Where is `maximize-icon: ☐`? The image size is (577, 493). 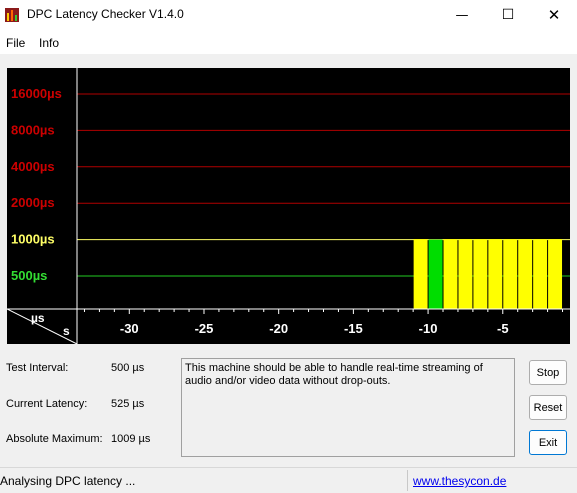 maximize-icon: ☐ is located at coordinates (508, 15).